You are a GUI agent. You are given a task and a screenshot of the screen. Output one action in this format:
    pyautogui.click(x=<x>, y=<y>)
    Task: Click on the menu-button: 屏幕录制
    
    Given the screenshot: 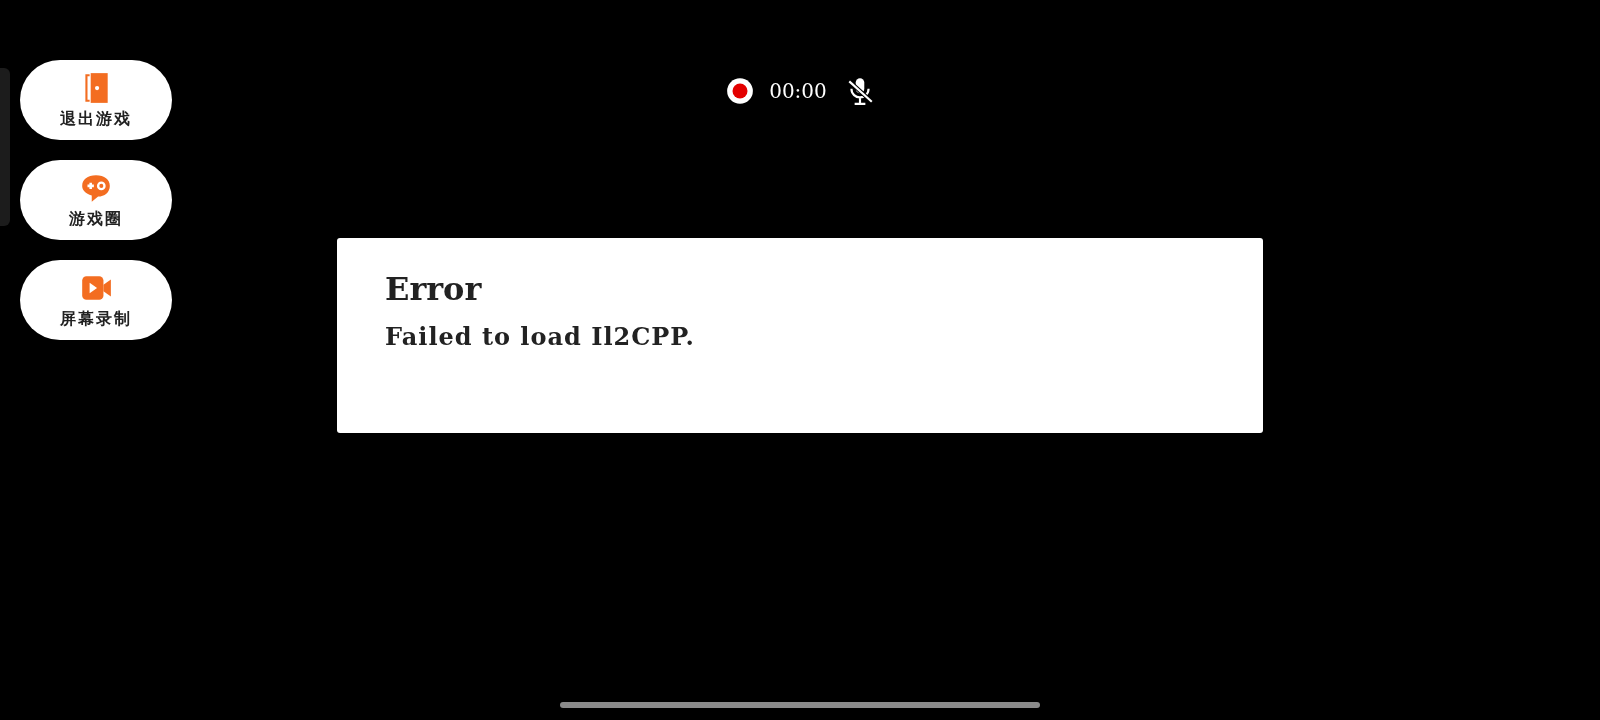 What is the action you would take?
    pyautogui.click(x=96, y=300)
    